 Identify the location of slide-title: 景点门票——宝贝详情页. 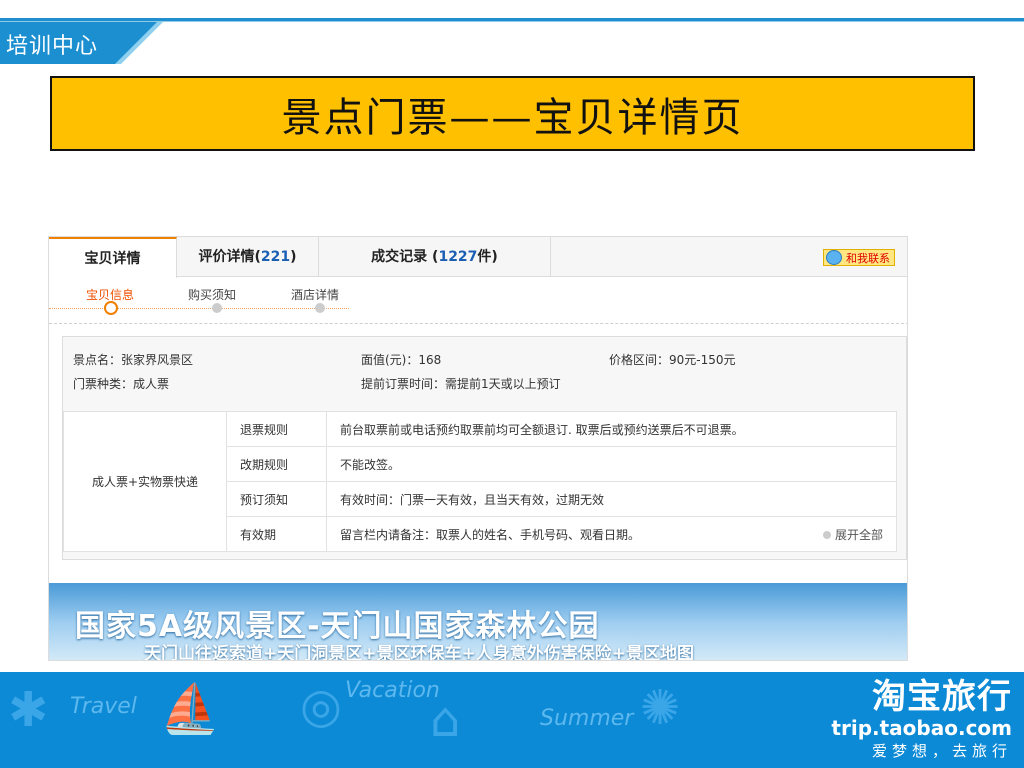
(512, 117).